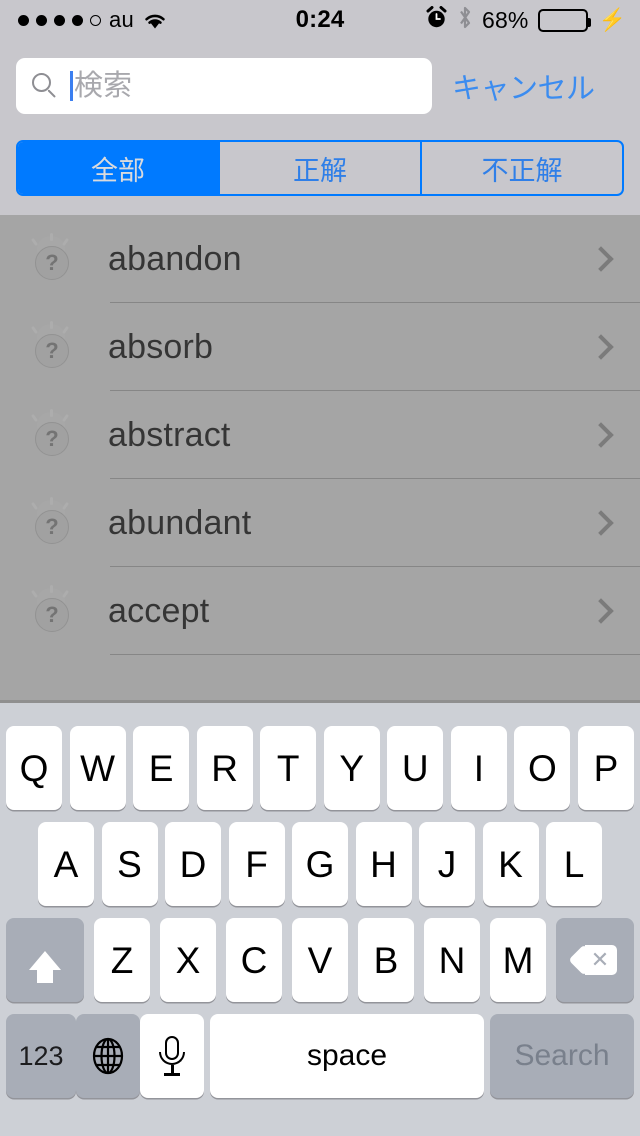 The height and width of the screenshot is (1136, 640). I want to click on key-t: T, so click(288, 768).